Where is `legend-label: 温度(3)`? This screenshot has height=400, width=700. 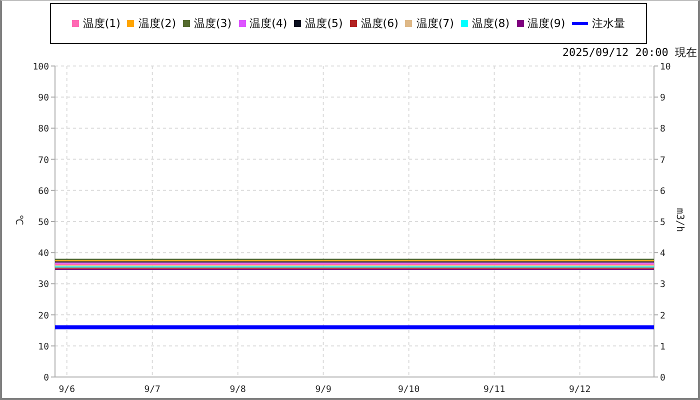
legend-label: 温度(3) is located at coordinates (213, 23).